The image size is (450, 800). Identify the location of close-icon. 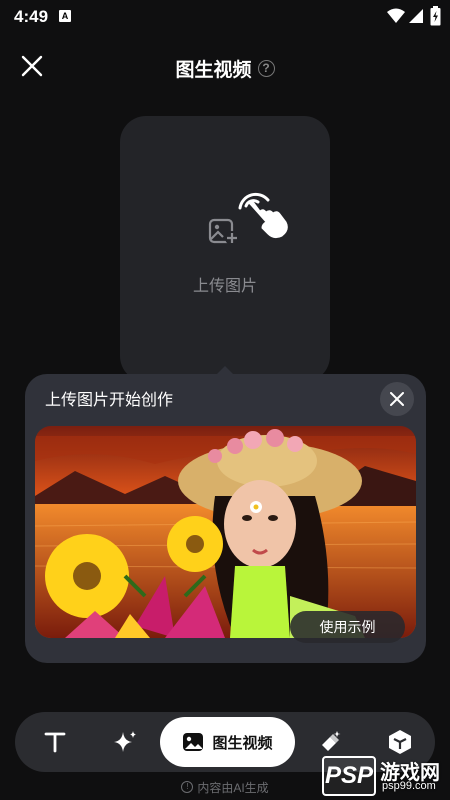
(397, 399).